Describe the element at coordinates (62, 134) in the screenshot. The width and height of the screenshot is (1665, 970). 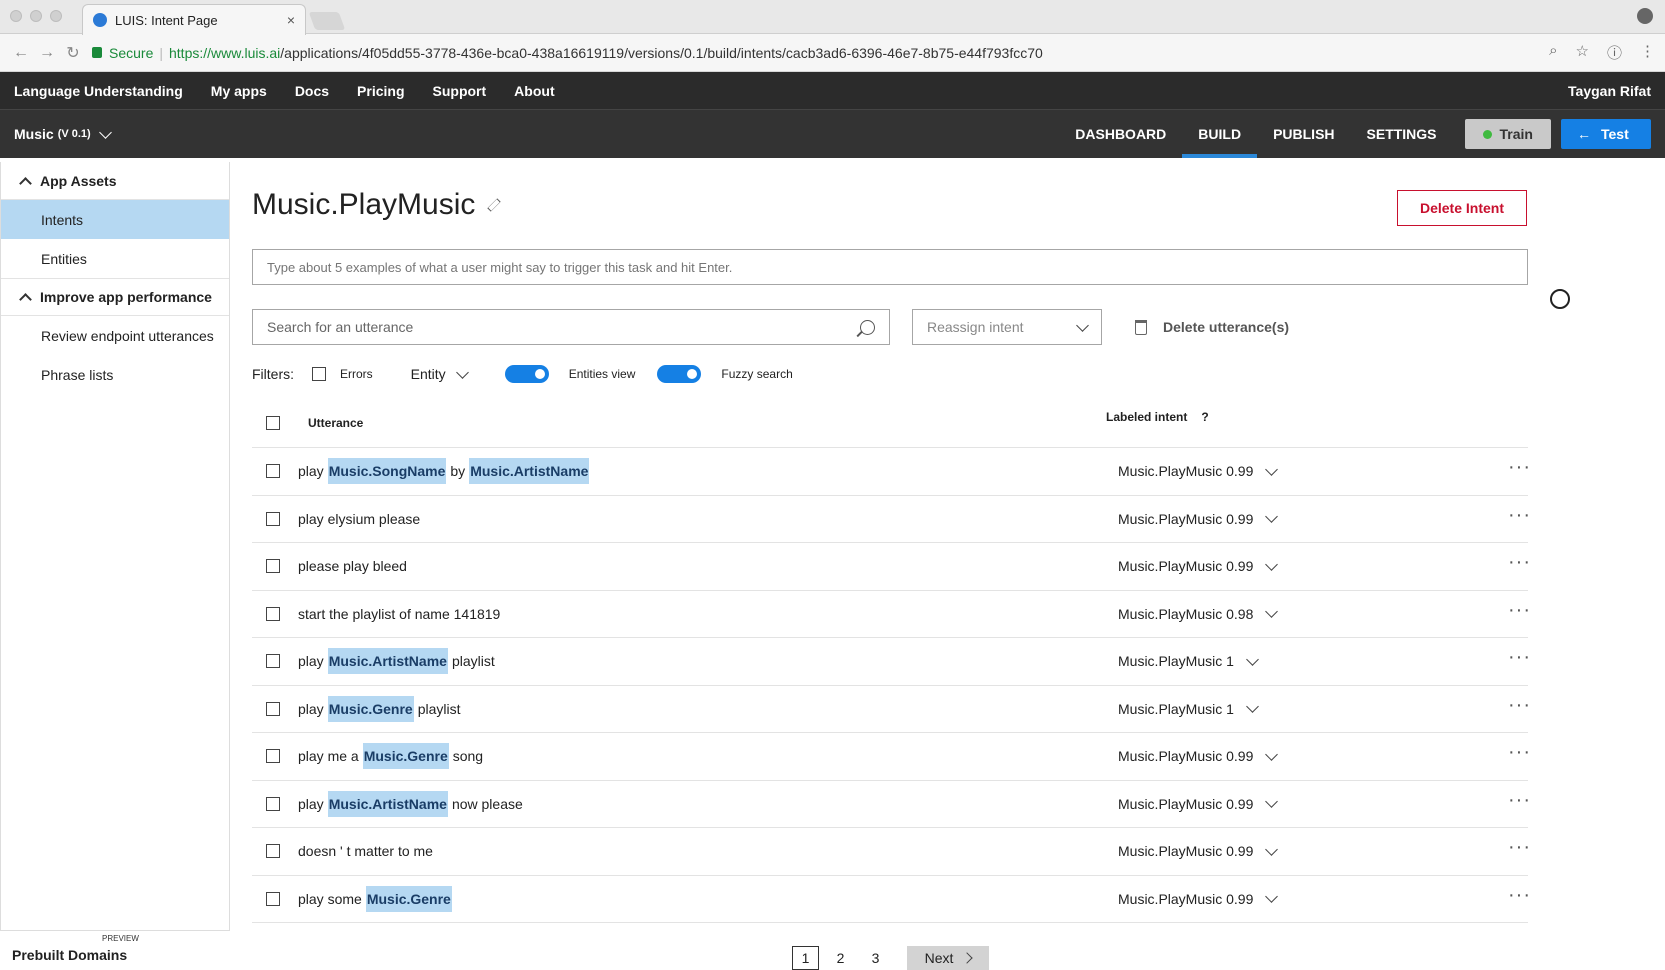
I see `app-selector: Music (V 0.1)` at that location.